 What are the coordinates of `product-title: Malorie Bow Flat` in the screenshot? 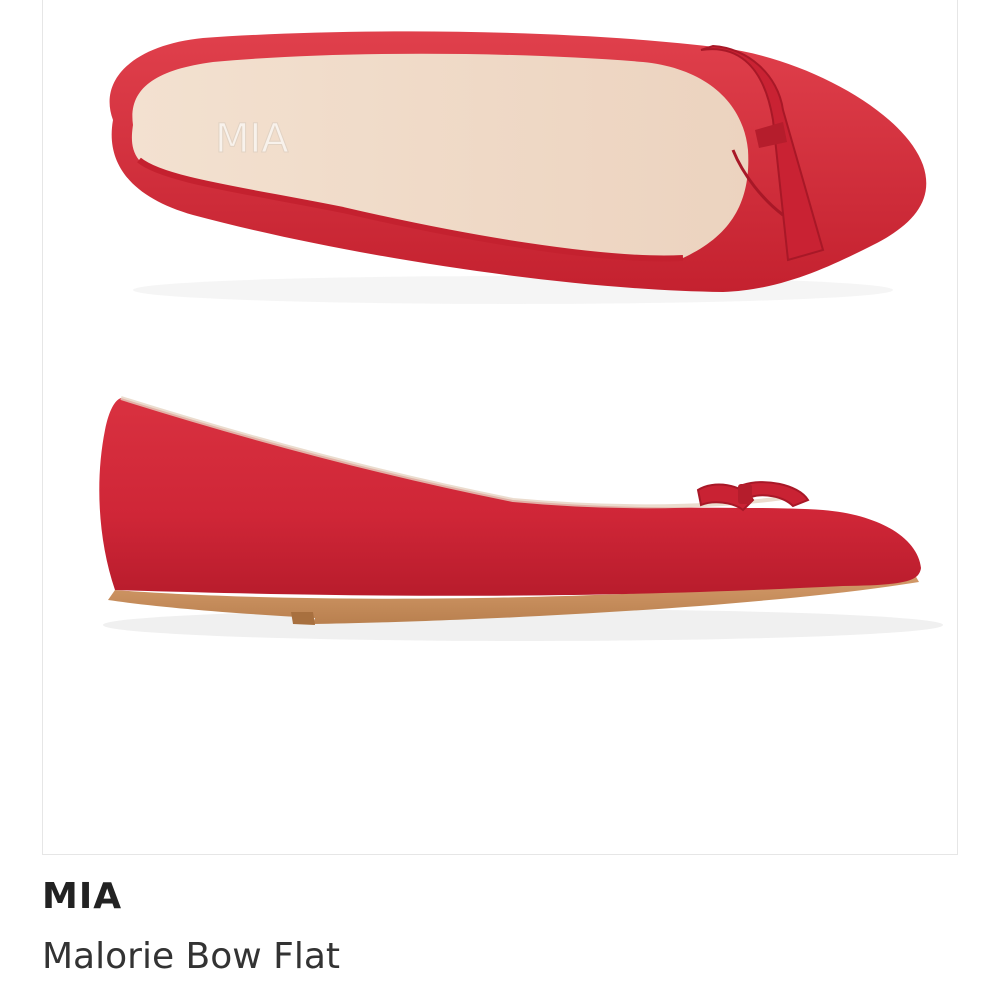 It's located at (191, 956).